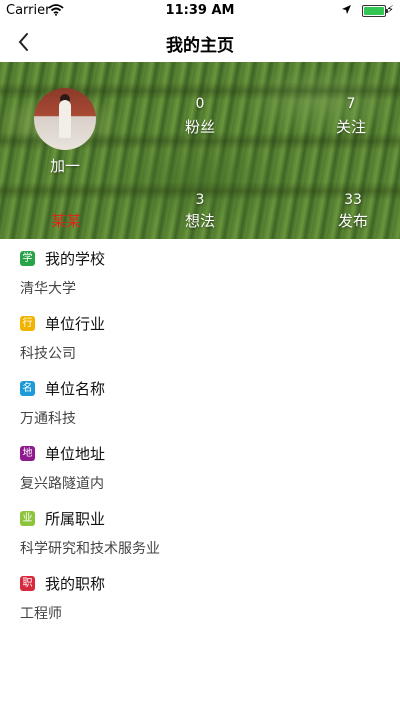 The height and width of the screenshot is (710, 400). Describe the element at coordinates (200, 220) in the screenshot. I see `ideas-label: 想法` at that location.